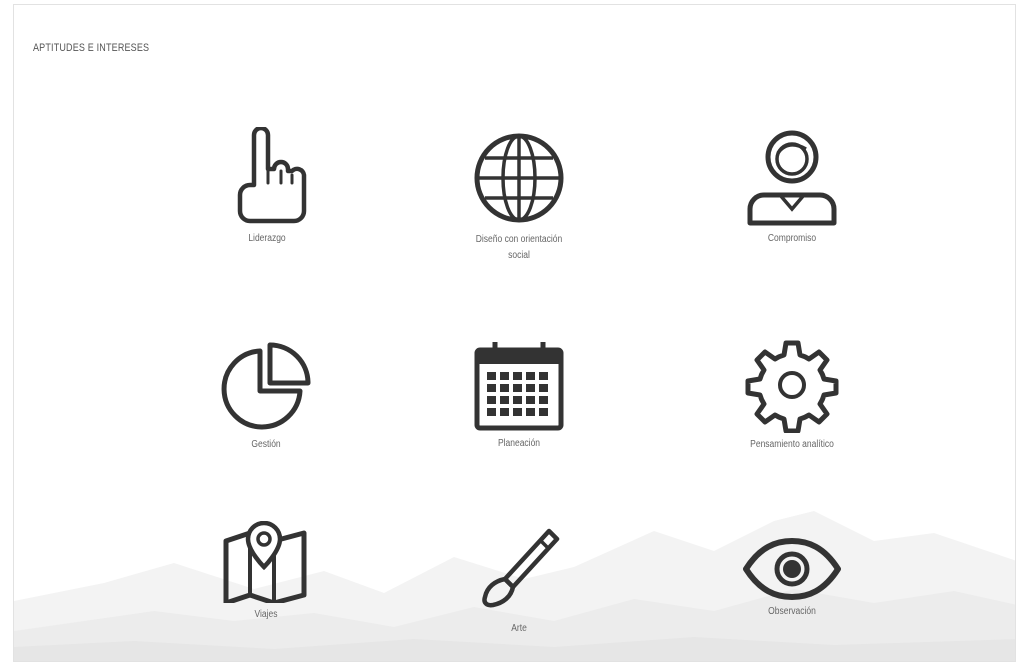  Describe the element at coordinates (267, 238) in the screenshot. I see `skill-label: Liderazgo` at that location.